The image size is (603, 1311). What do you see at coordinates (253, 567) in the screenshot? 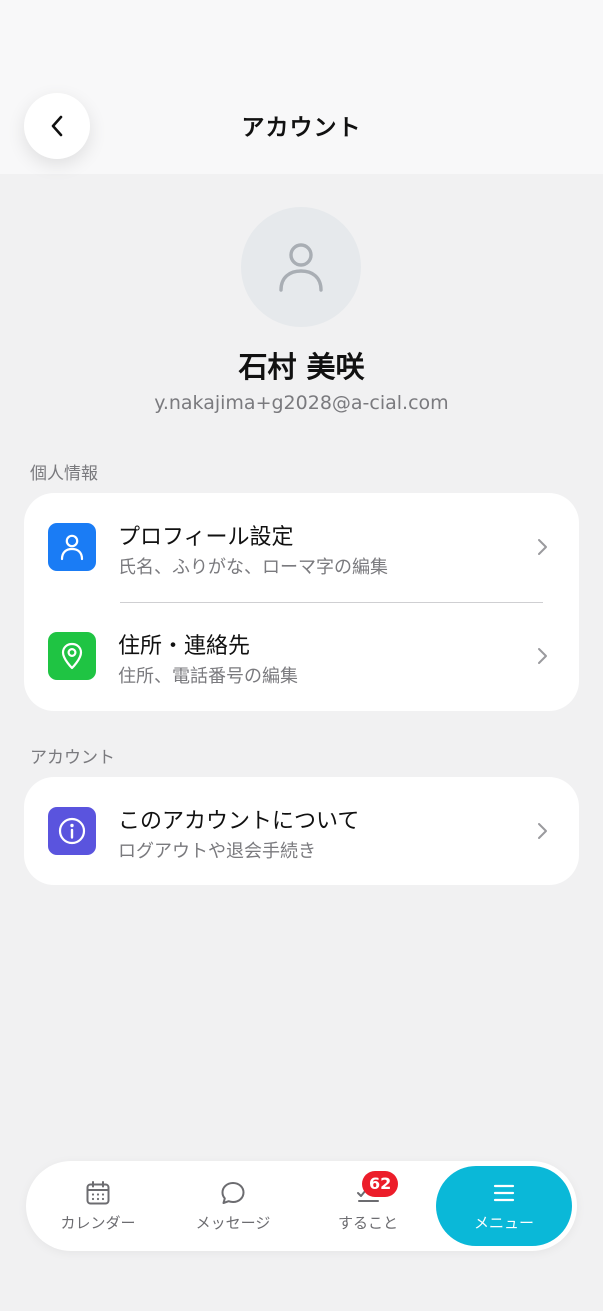
I see `row-subtitle: 氏名、ふりがな、ローマ字の編集` at bounding box center [253, 567].